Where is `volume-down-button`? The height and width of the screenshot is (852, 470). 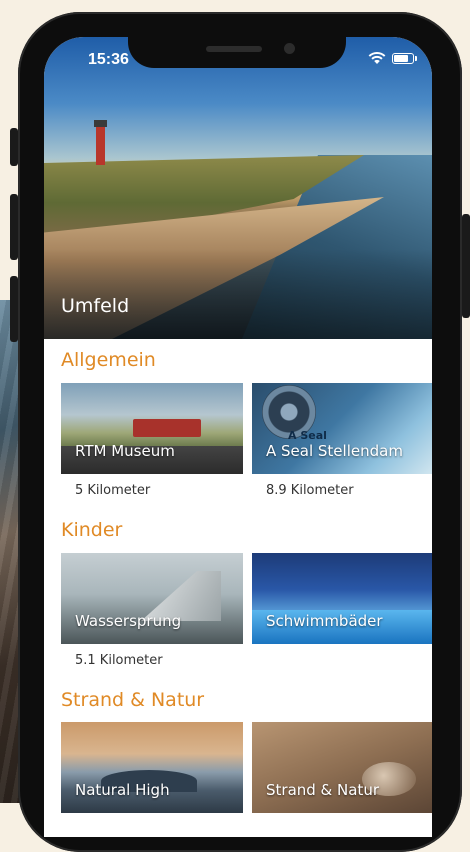 volume-down-button is located at coordinates (14, 309).